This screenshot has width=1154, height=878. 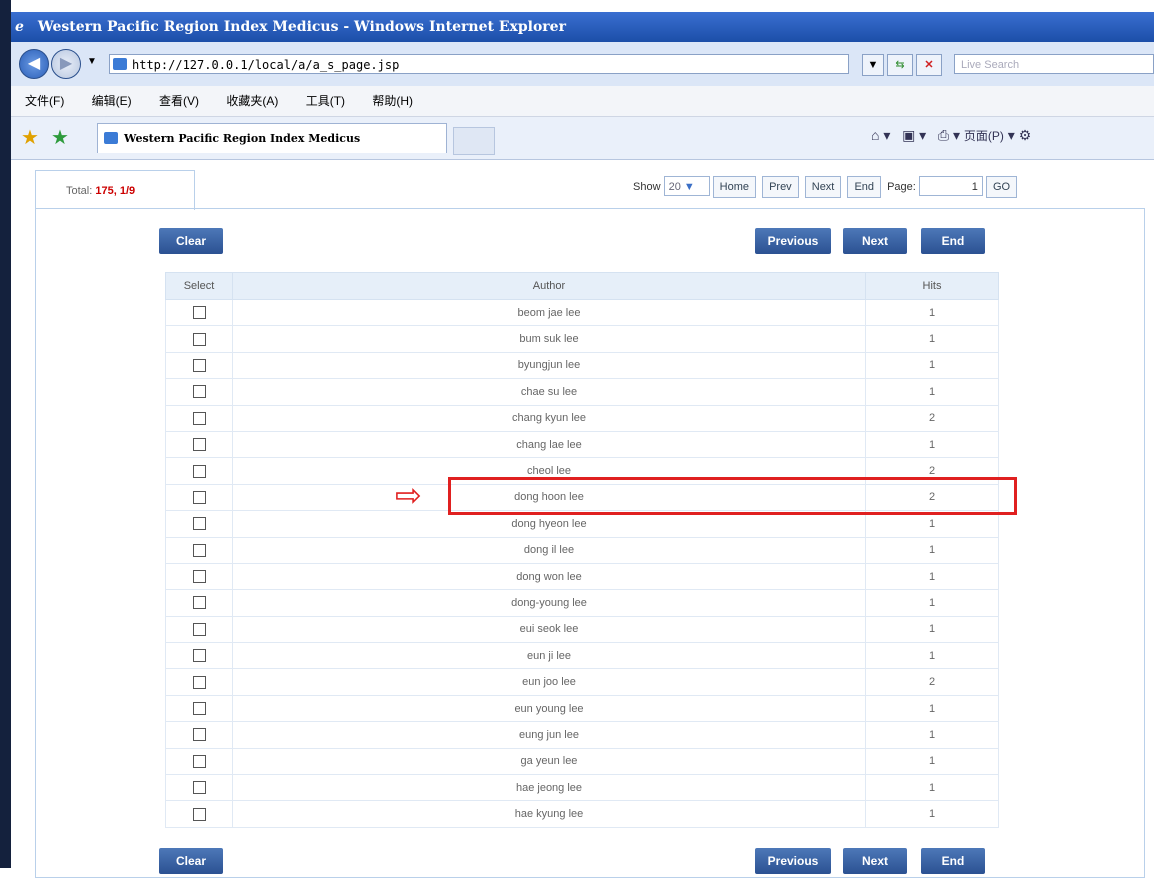 What do you see at coordinates (900, 65) in the screenshot?
I see `refresh-icon: ⇆` at bounding box center [900, 65].